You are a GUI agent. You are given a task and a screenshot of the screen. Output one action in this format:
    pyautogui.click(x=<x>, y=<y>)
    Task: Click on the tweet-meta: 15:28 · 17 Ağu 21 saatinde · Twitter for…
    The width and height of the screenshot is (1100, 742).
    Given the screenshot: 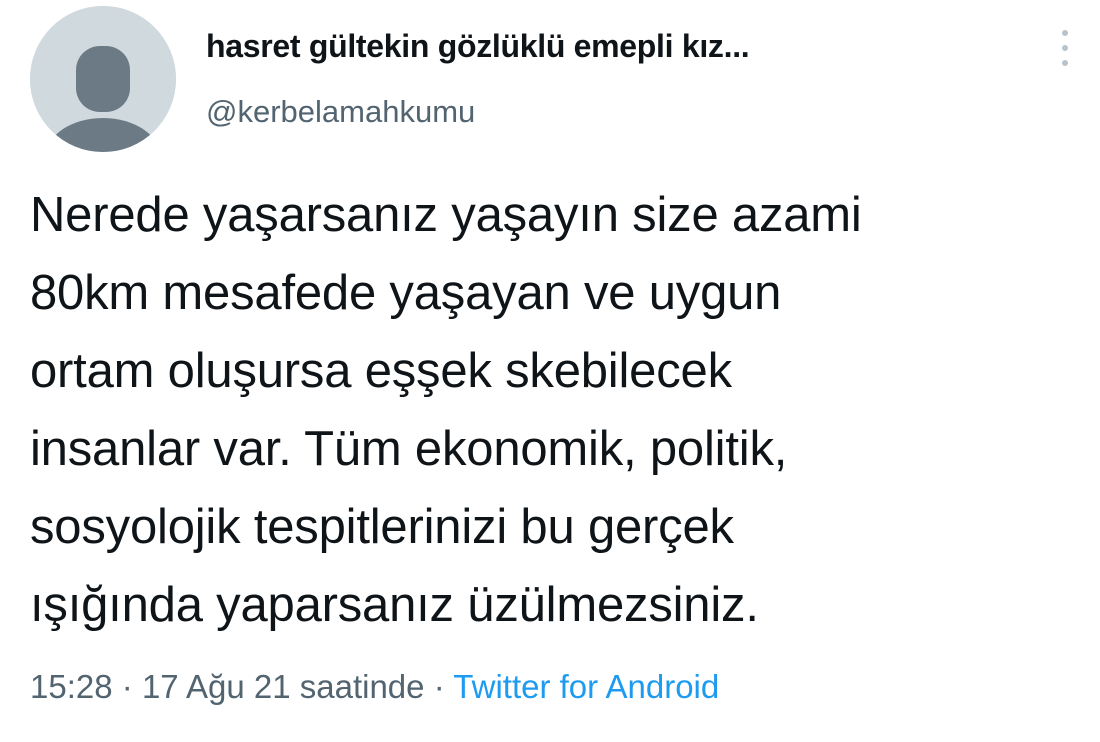 What is the action you would take?
    pyautogui.click(x=374, y=687)
    